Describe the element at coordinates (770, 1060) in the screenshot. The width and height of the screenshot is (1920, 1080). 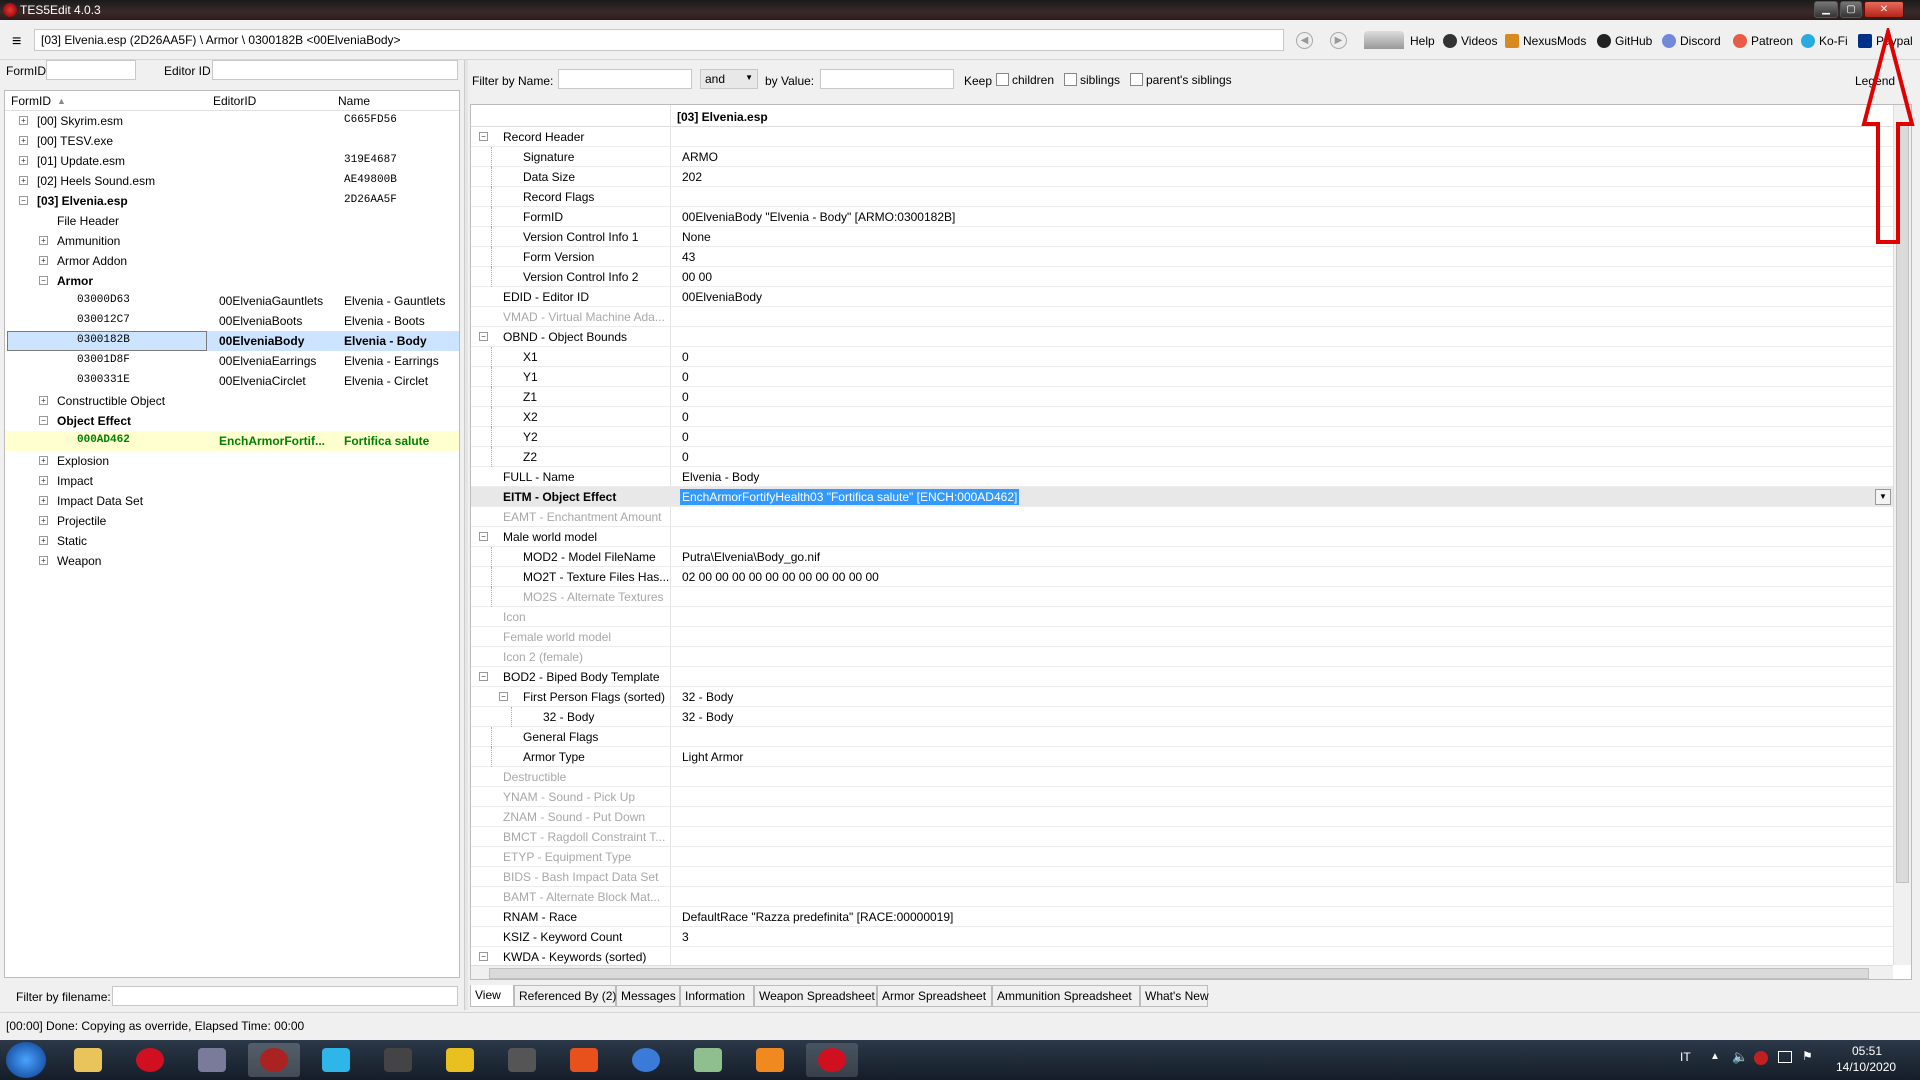
I see `xmind-taskbar-button` at that location.